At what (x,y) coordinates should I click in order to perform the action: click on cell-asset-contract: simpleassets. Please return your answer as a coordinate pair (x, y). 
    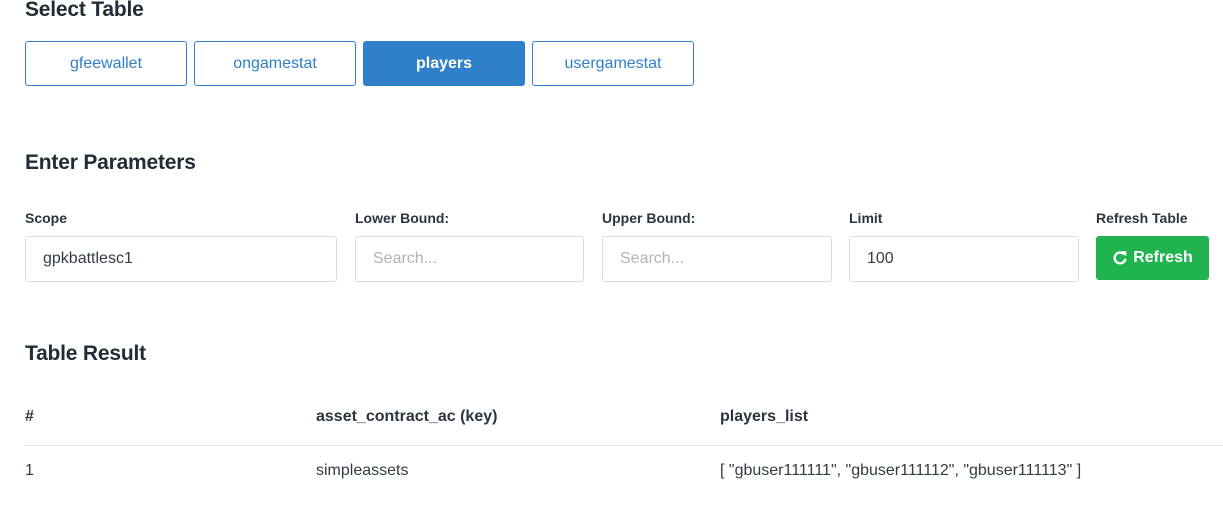
    Looking at the image, I should click on (362, 470).